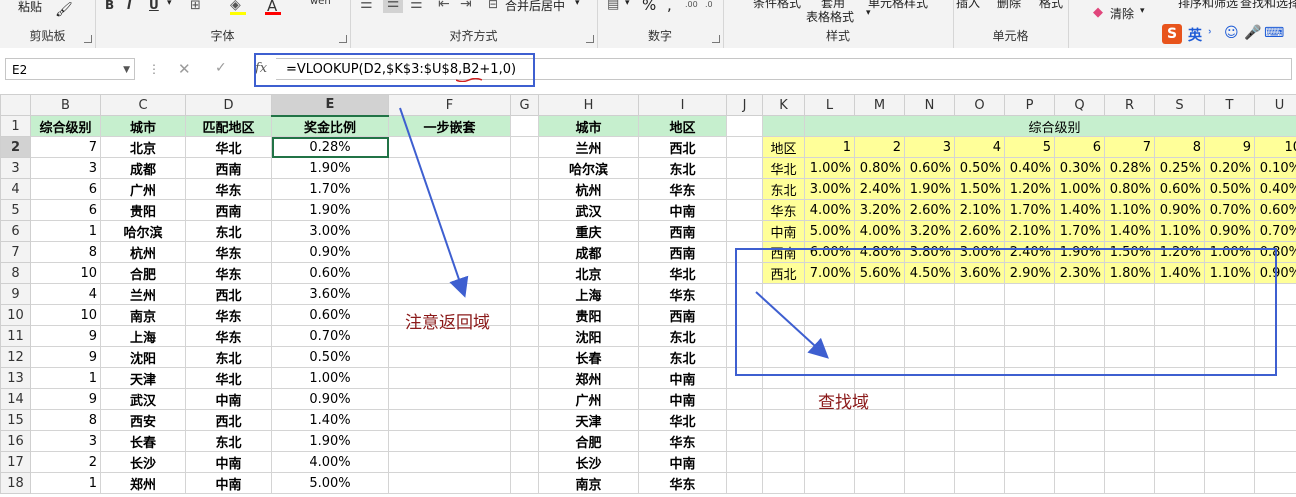 The width and height of the screenshot is (1296, 497). Describe the element at coordinates (590, 39) in the screenshot. I see `alignment-launcher-icon` at that location.